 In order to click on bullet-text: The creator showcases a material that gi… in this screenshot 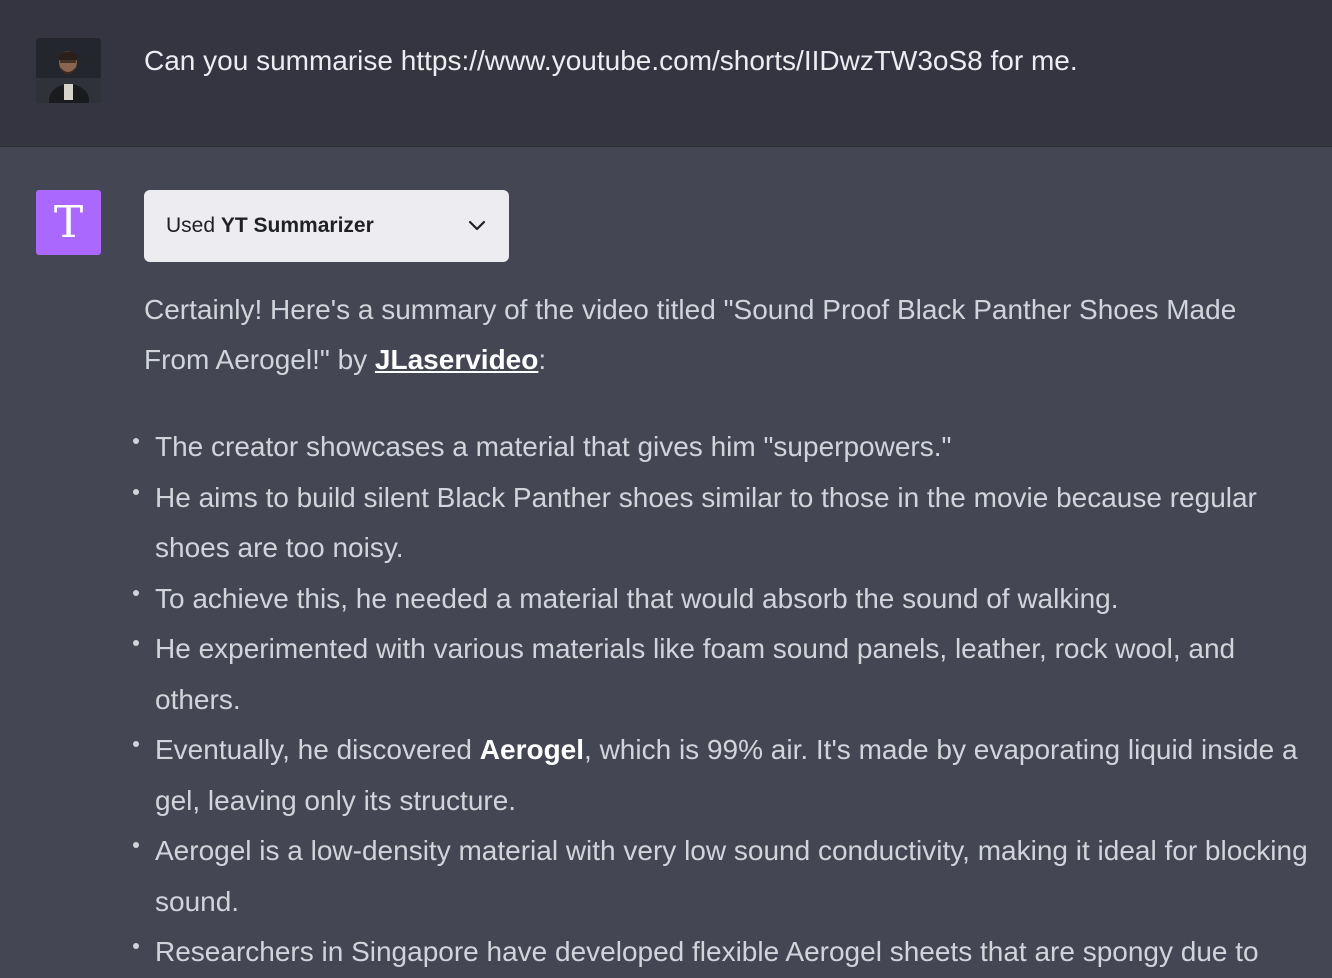, I will do `click(553, 446)`.